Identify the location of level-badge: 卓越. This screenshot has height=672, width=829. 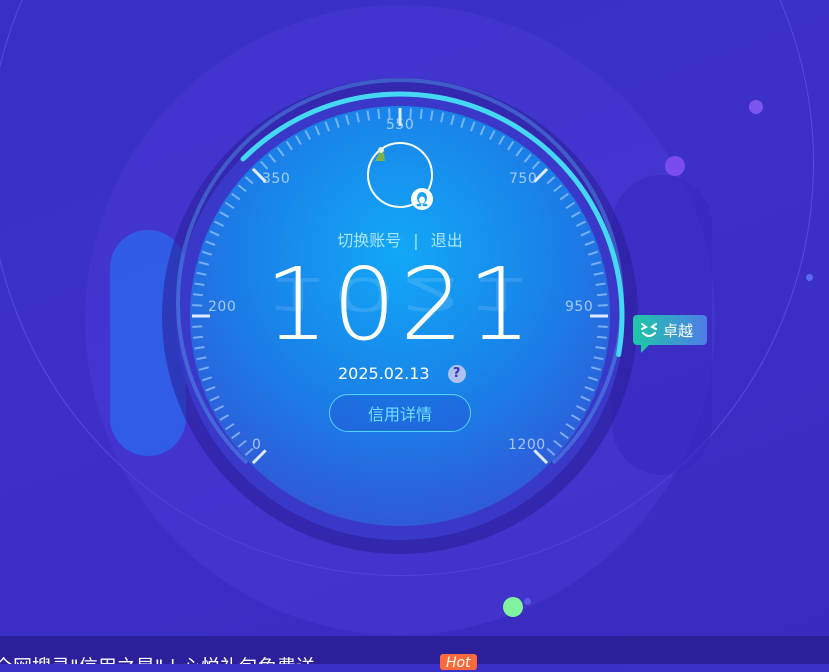
(670, 334).